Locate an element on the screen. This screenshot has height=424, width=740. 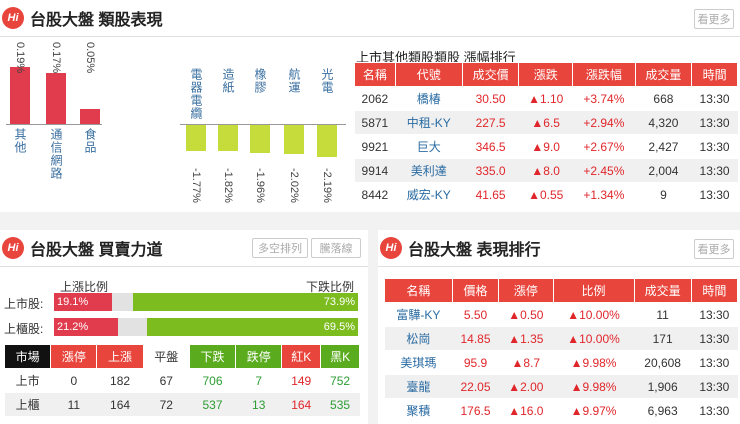
ranking-divider is located at coordinates (559, 266).